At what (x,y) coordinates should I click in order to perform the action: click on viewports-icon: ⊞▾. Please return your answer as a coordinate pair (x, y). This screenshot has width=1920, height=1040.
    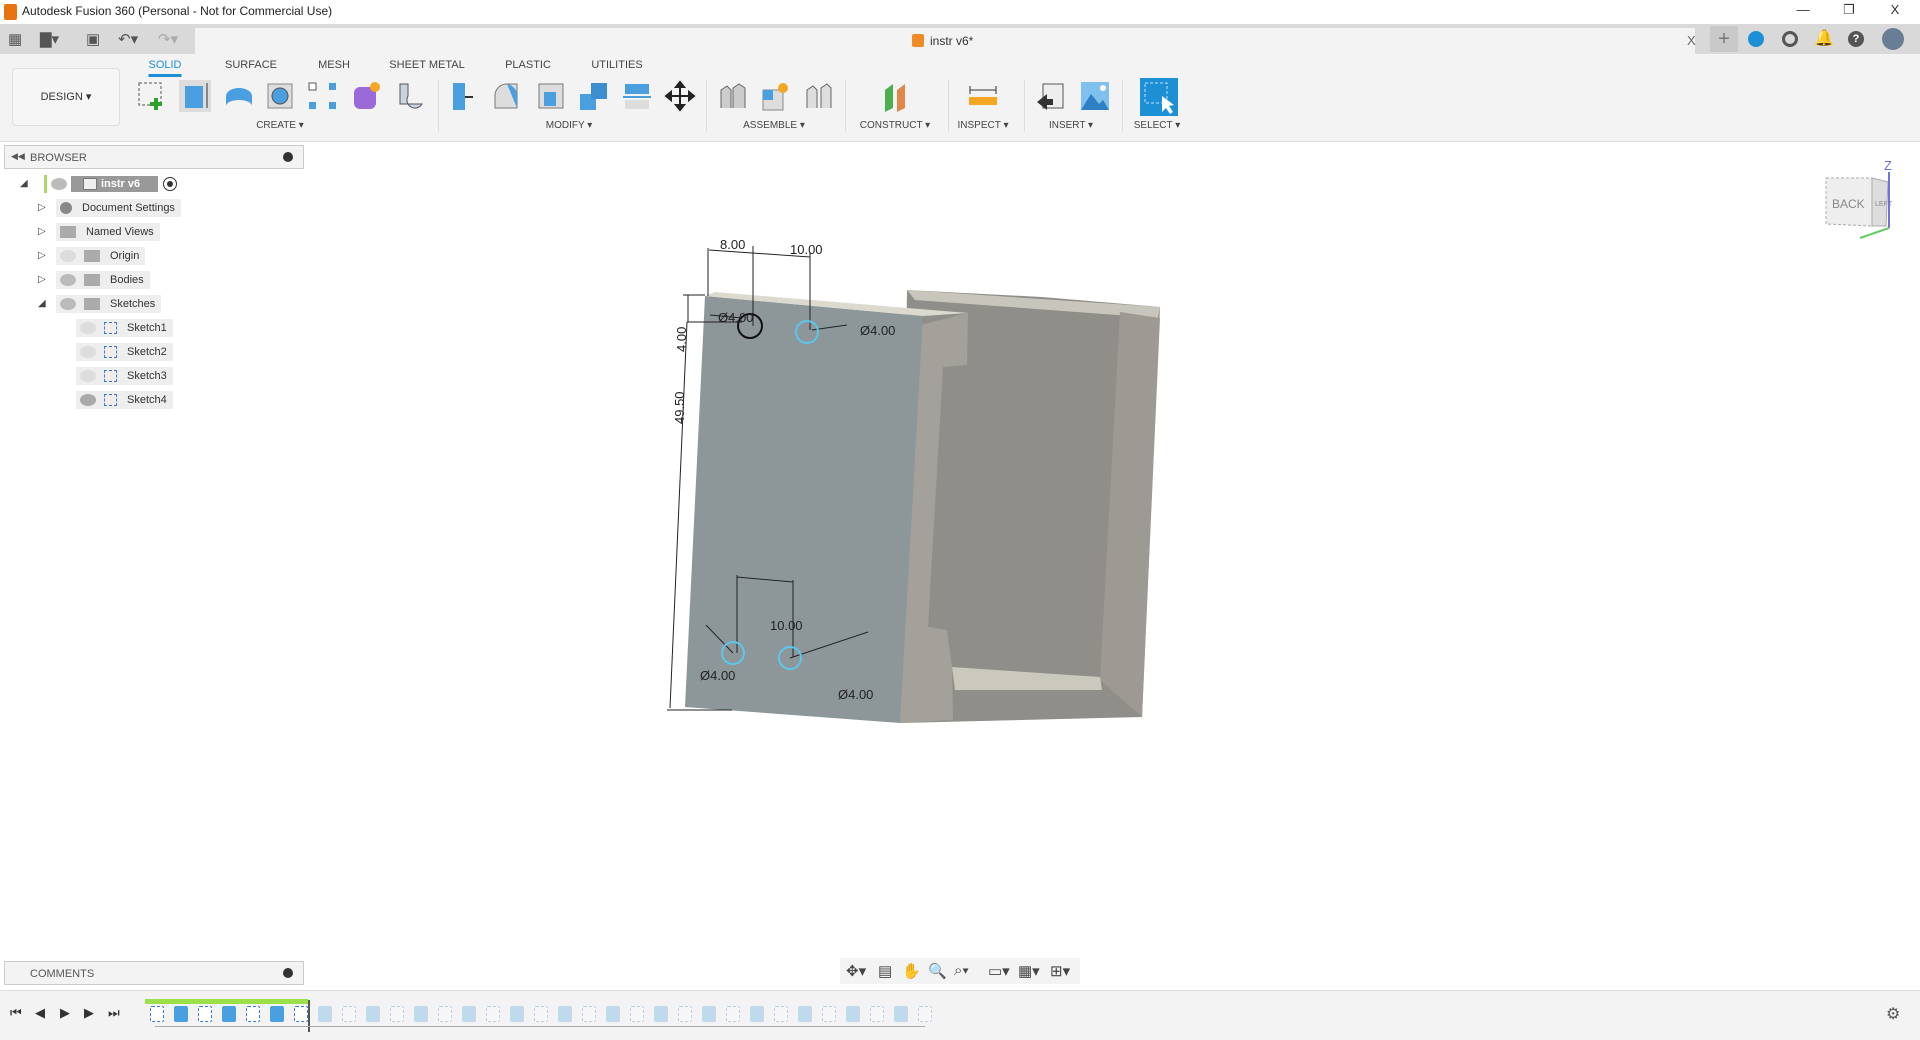
    Looking at the image, I should click on (1060, 971).